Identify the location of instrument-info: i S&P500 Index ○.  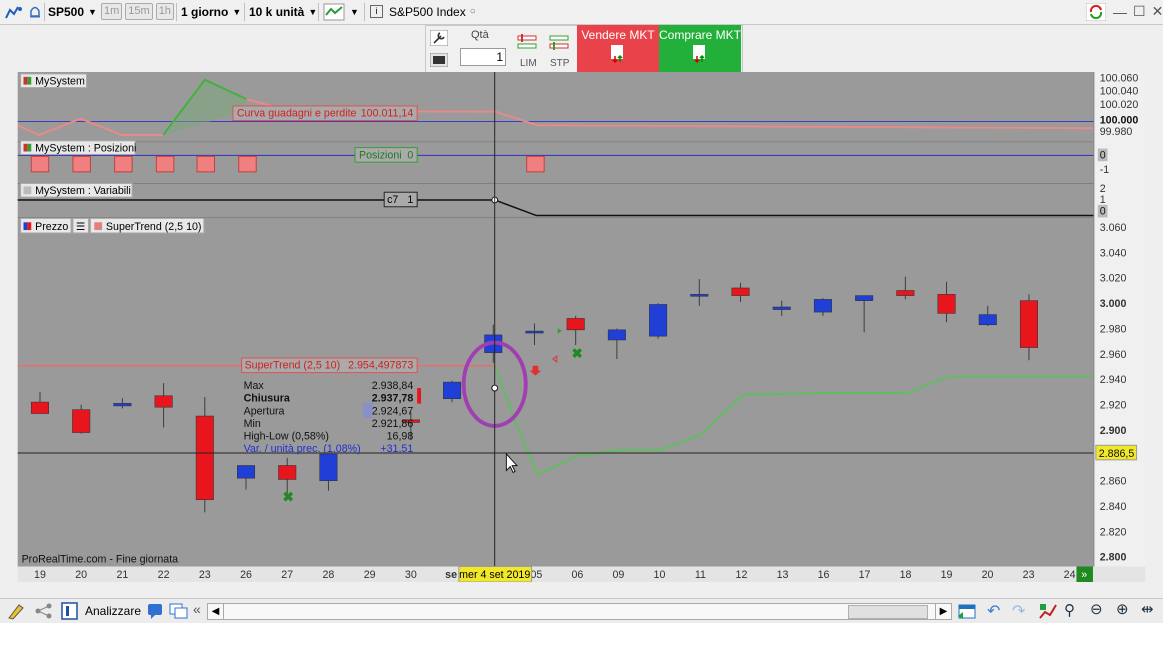
(423, 11).